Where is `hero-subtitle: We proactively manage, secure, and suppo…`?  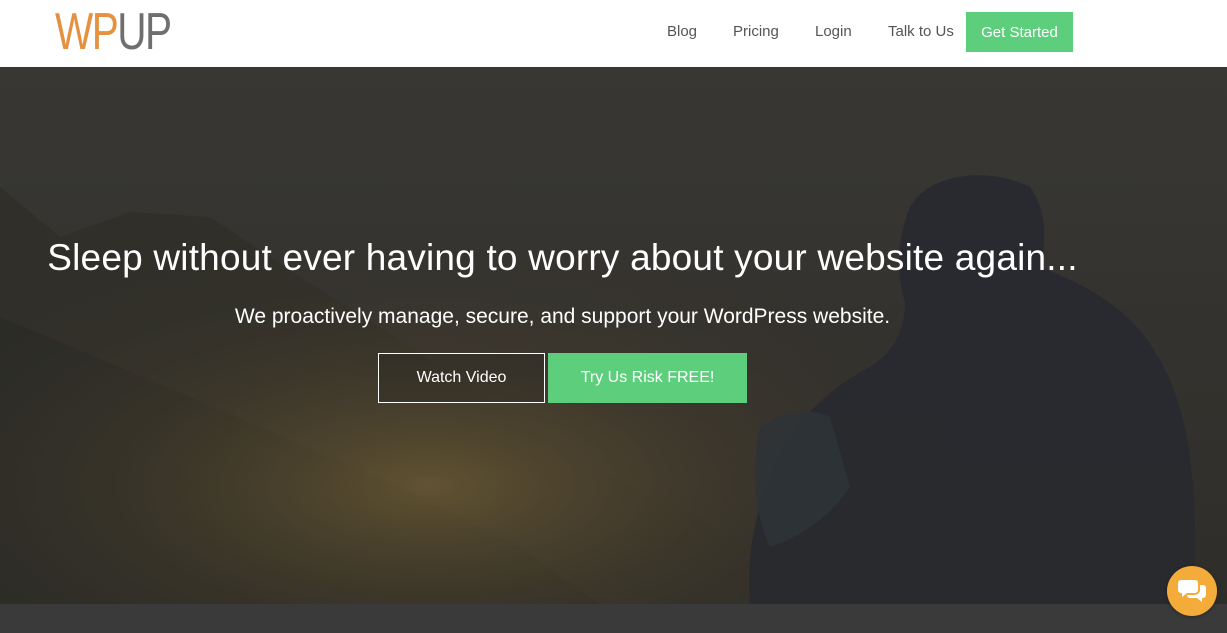 hero-subtitle: We proactively manage, secure, and suppo… is located at coordinates (562, 316).